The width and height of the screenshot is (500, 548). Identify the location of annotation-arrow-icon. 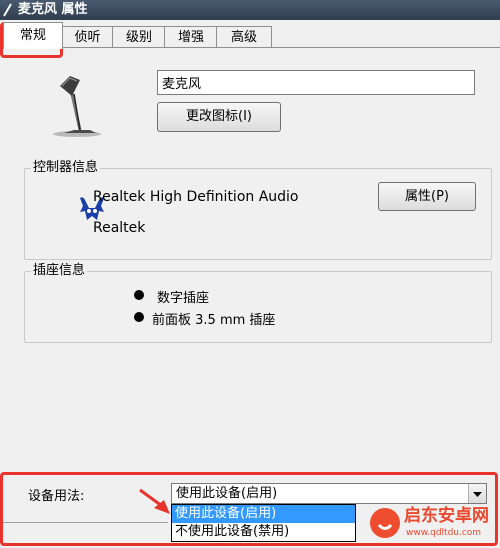
(154, 501).